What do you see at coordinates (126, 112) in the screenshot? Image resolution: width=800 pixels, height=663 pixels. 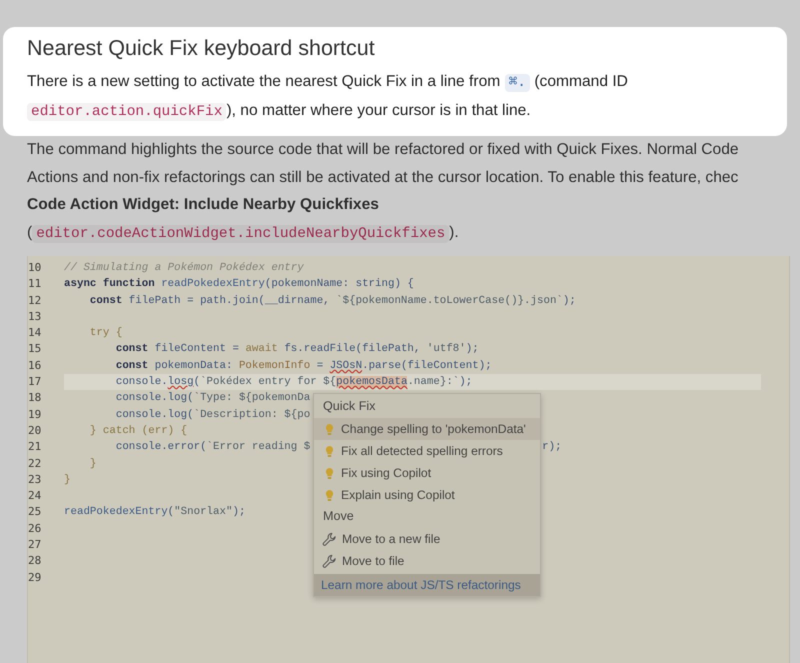 I see `inline-code: editor.action.quickFix` at bounding box center [126, 112].